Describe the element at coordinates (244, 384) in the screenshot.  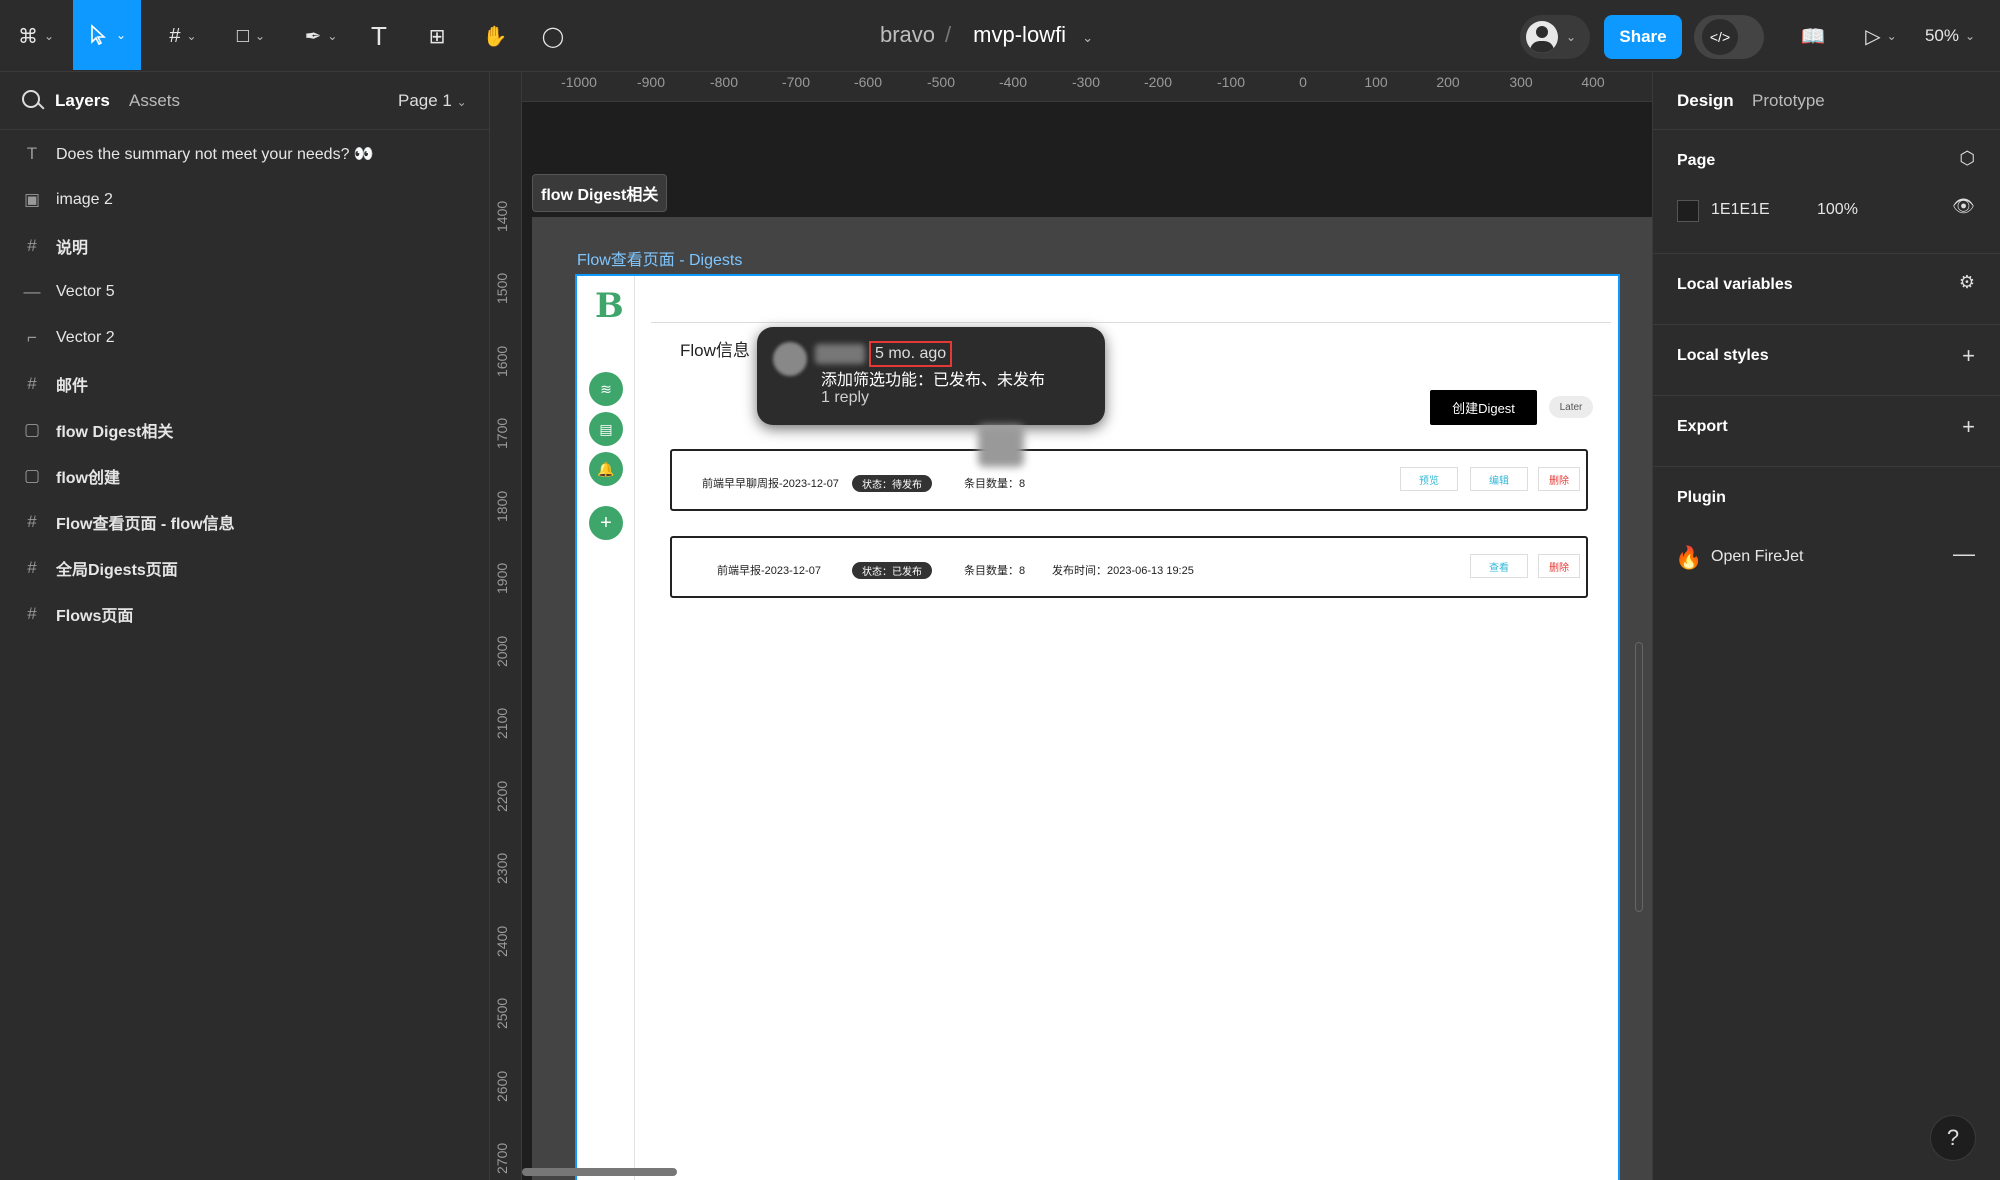
I see `layer-item: # 邮件` at that location.